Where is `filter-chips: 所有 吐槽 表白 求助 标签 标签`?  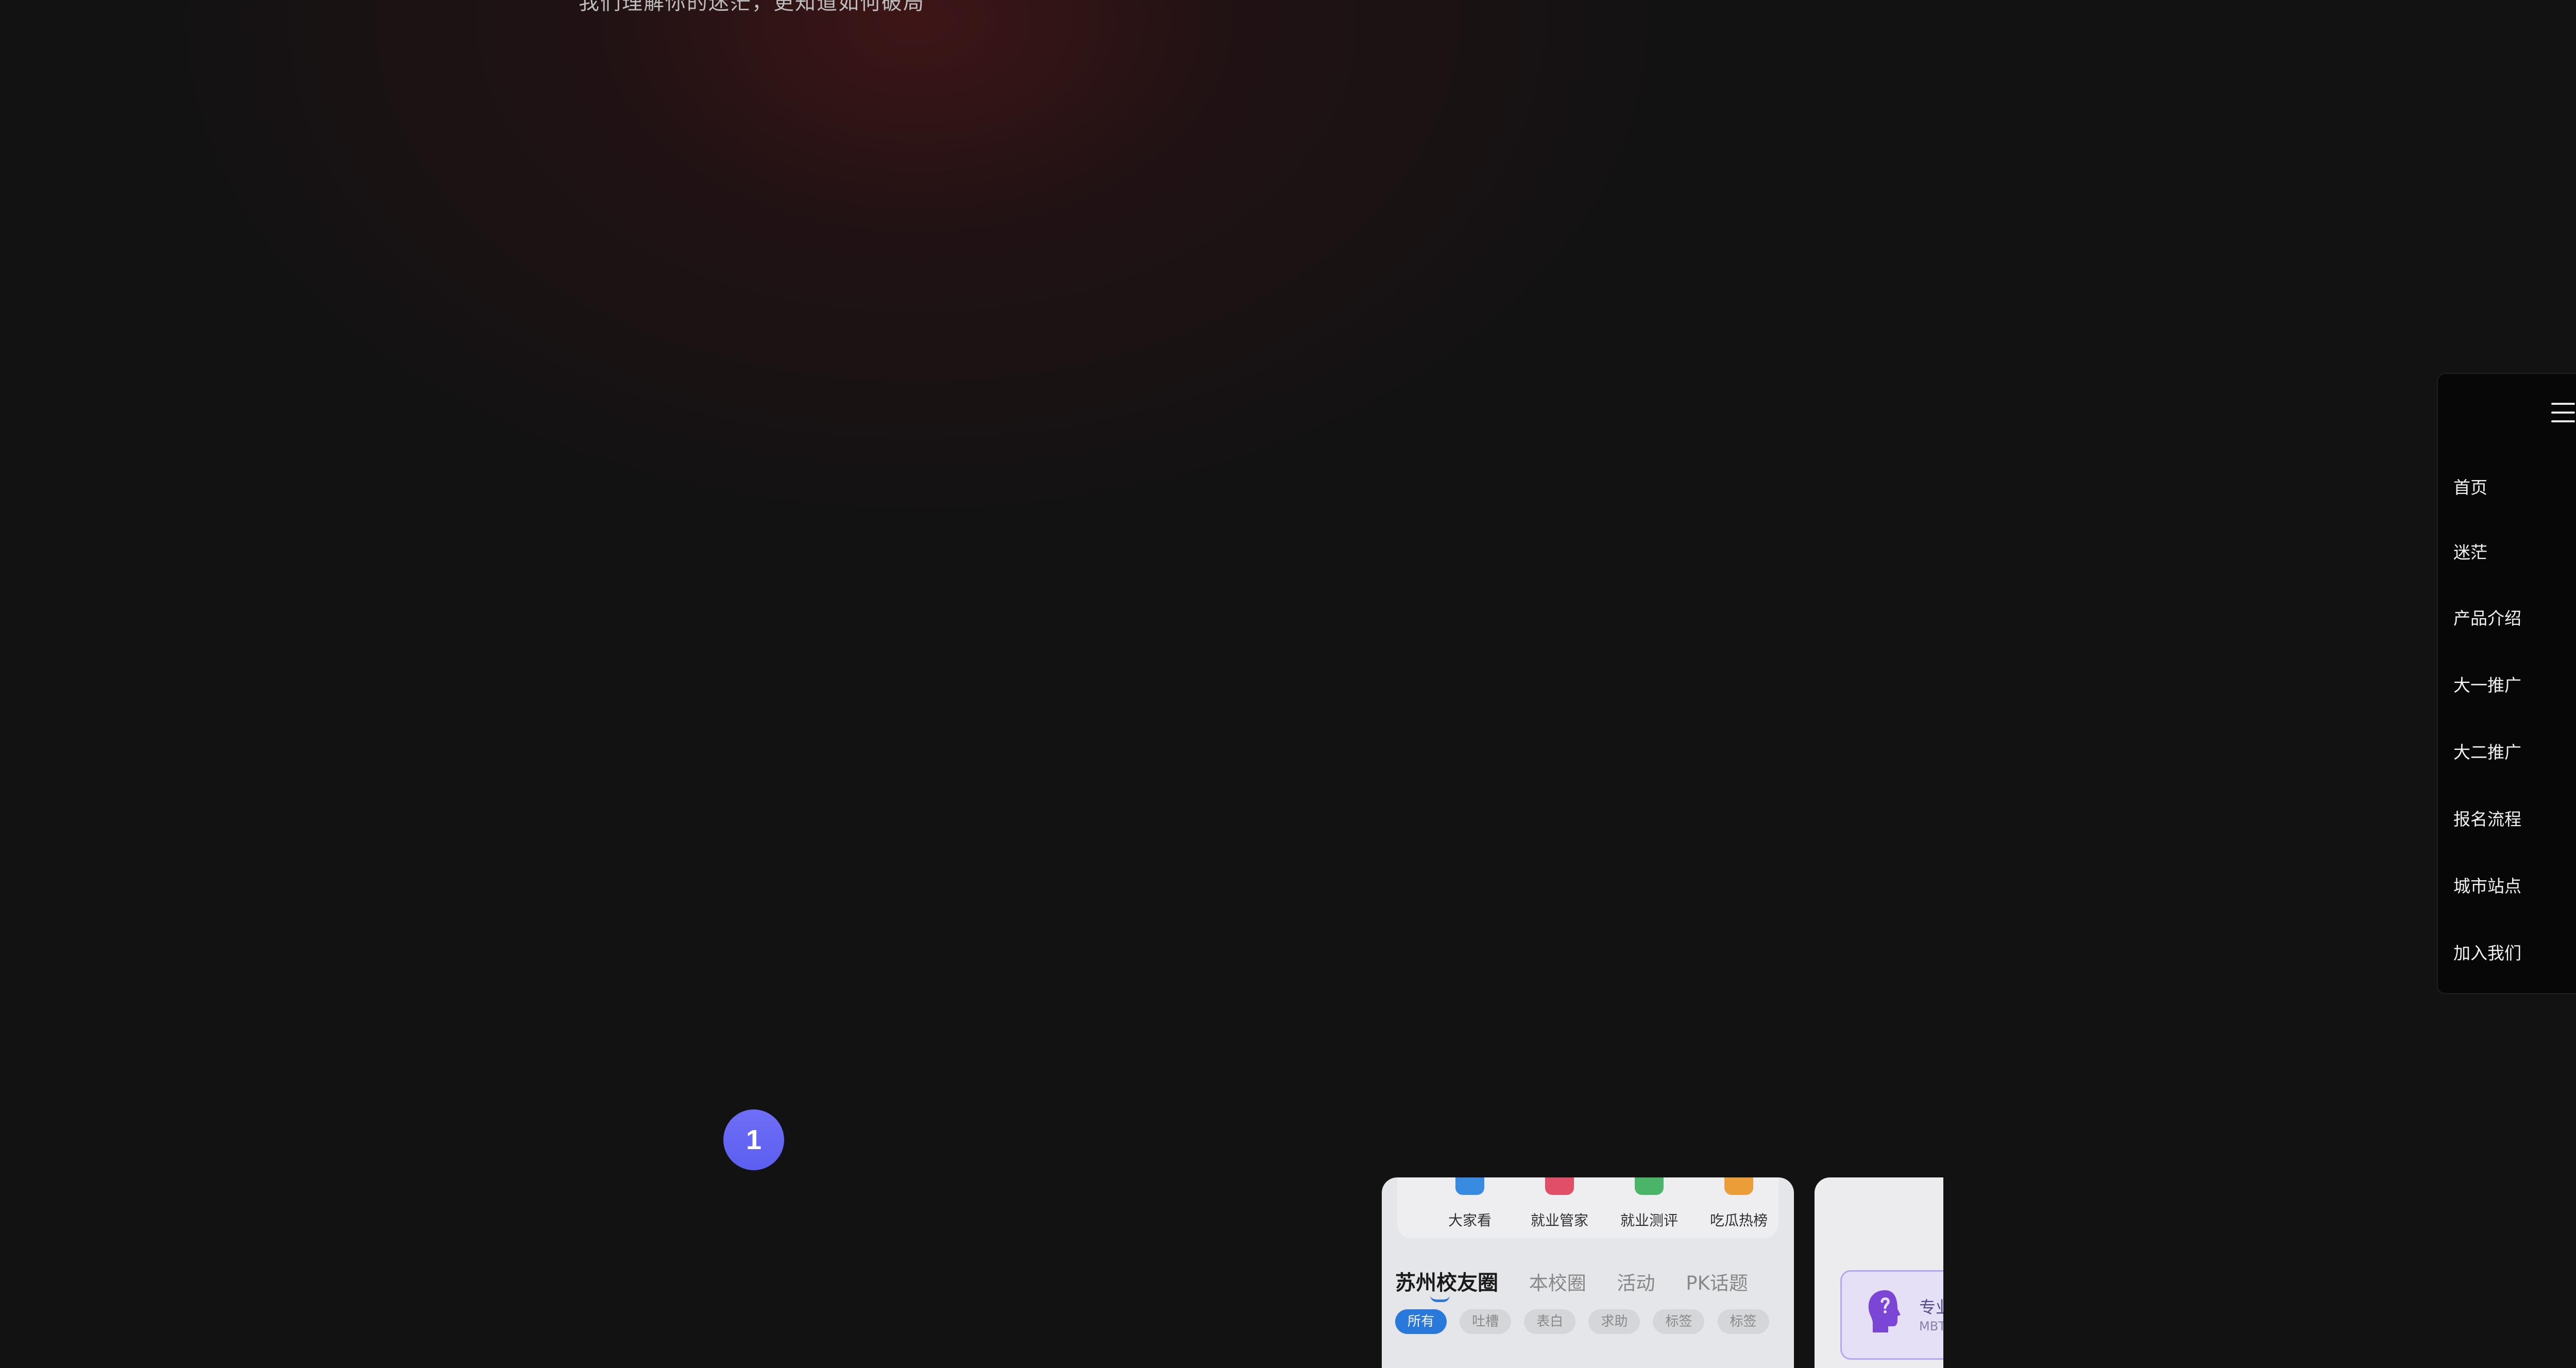
filter-chips: 所有 吐槽 表白 求助 标签 标签 is located at coordinates (1587, 1321).